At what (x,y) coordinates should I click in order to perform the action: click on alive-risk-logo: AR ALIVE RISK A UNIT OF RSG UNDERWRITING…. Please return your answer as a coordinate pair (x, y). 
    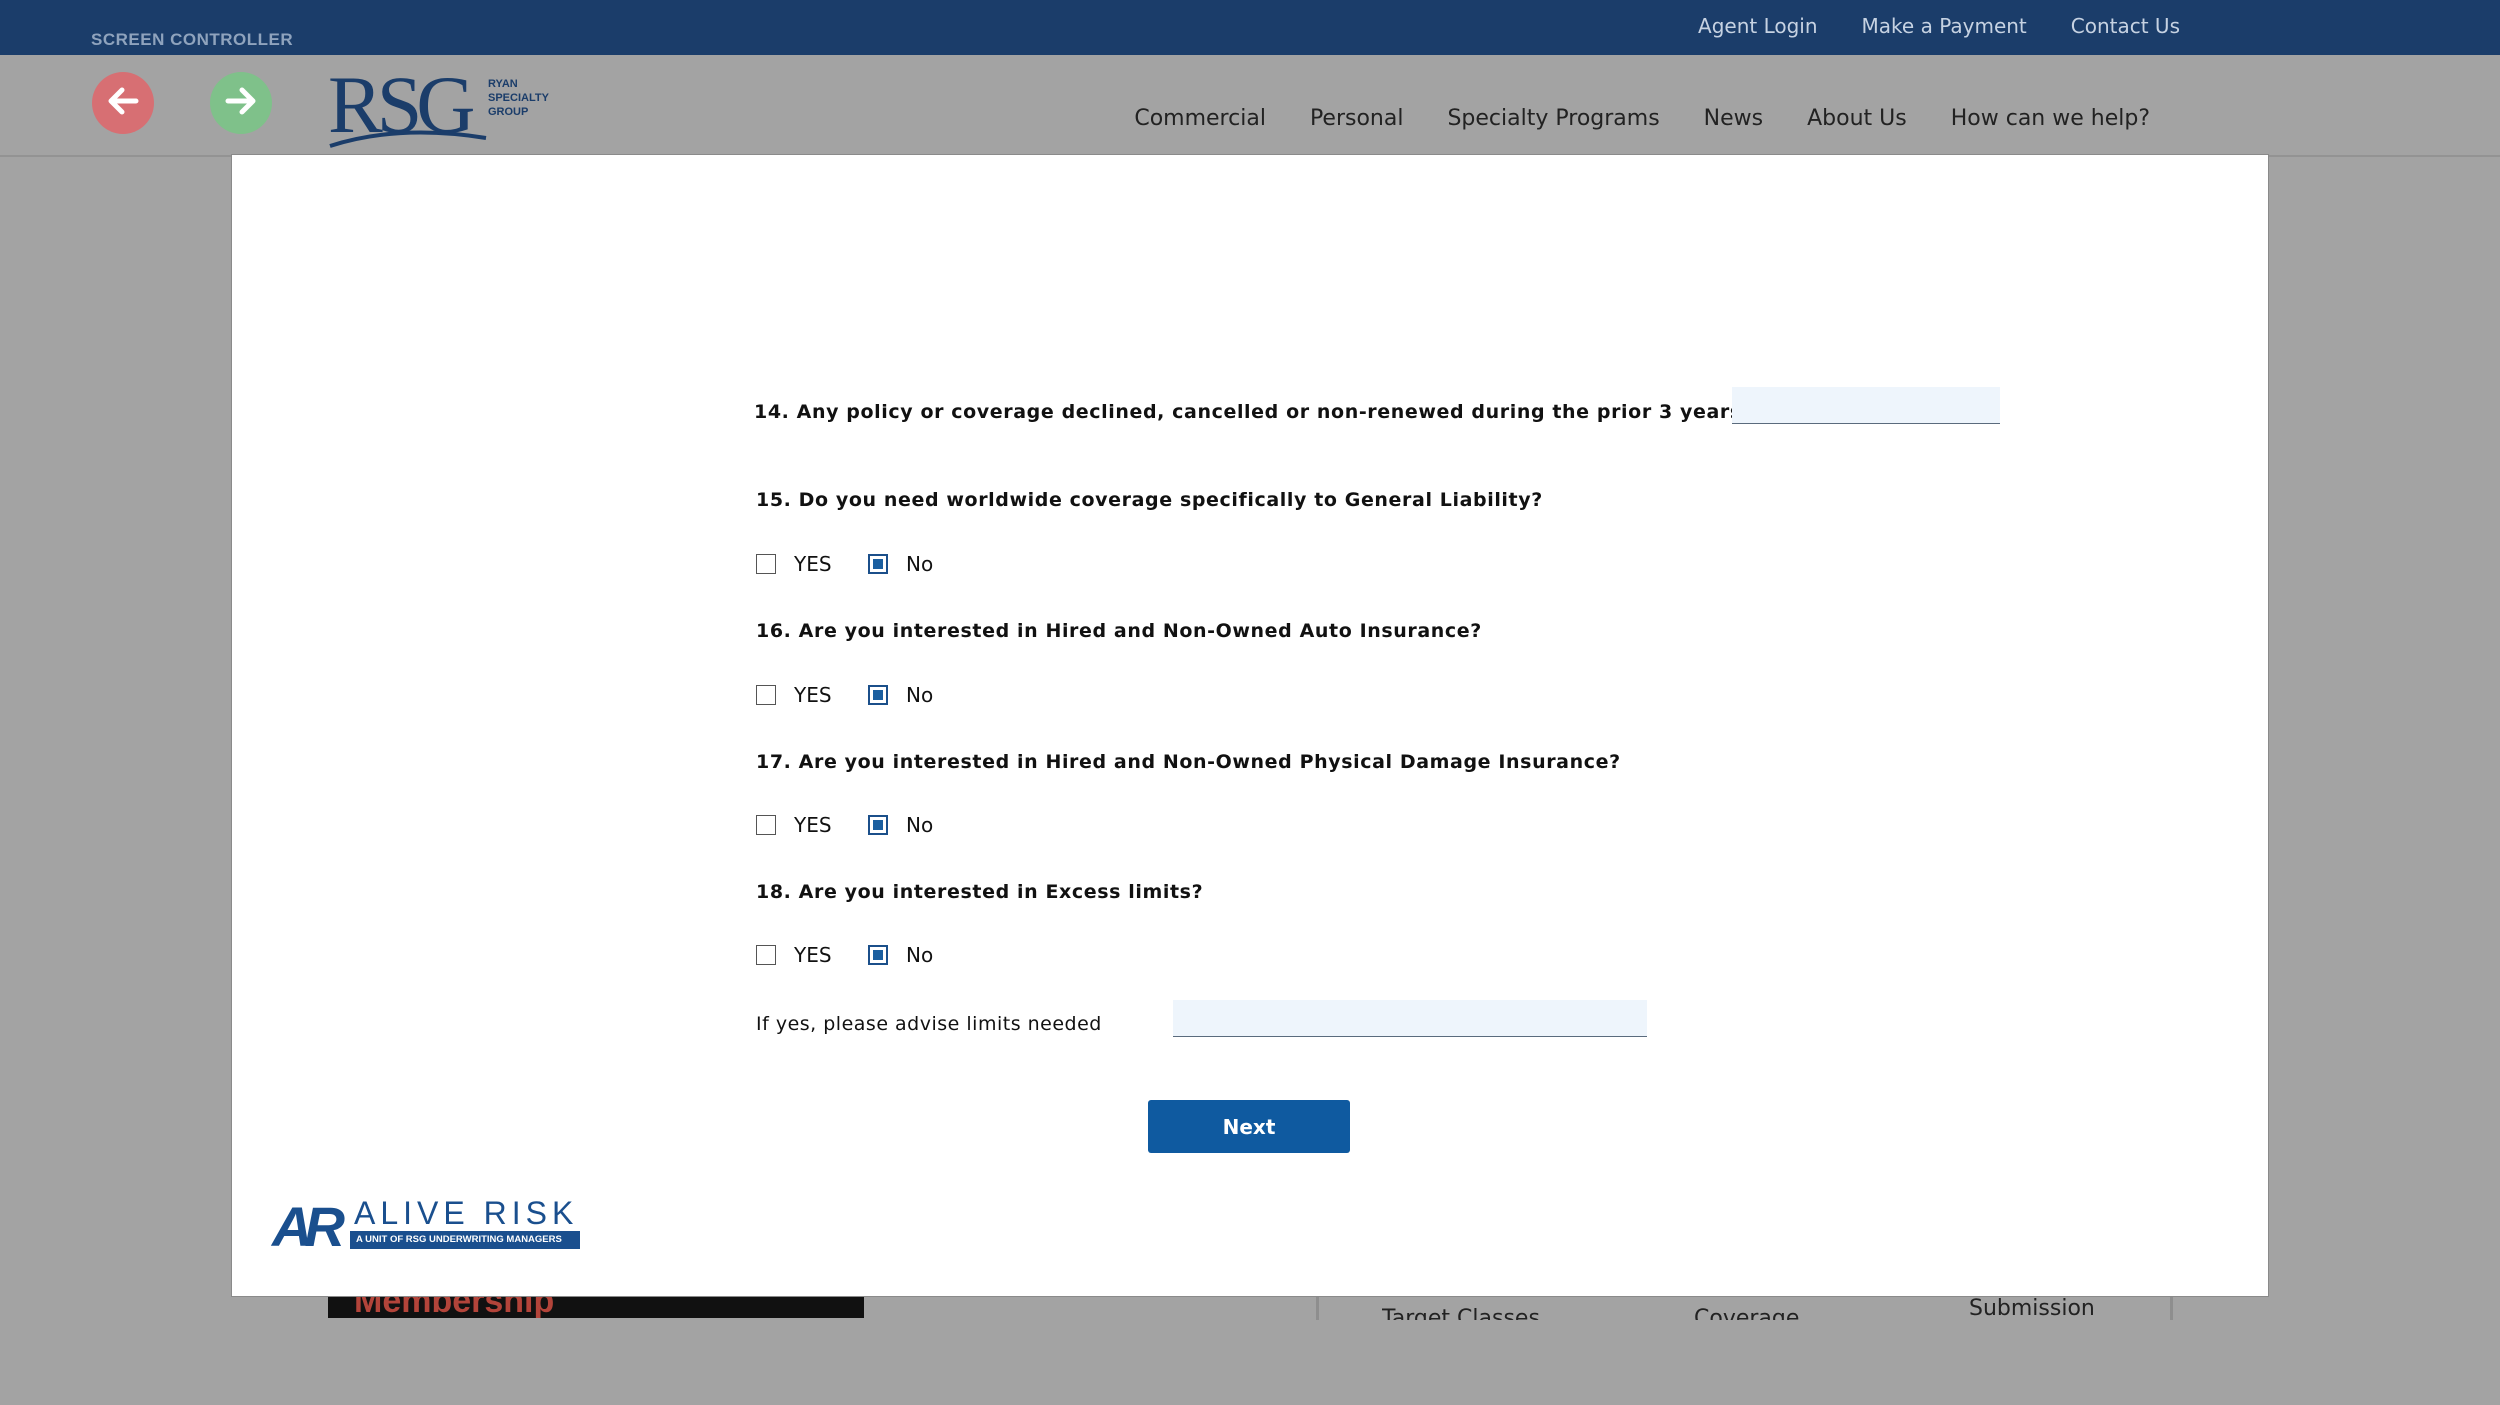
    Looking at the image, I should click on (432, 1226).